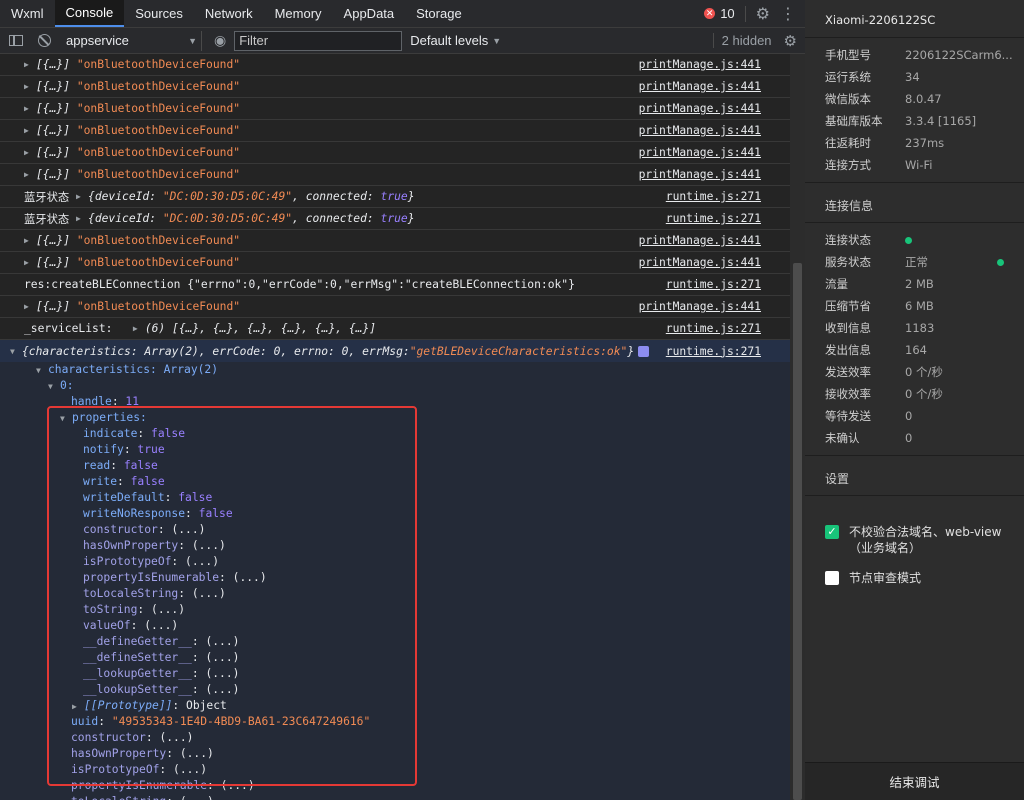 This screenshot has height=800, width=1024. What do you see at coordinates (832, 578) in the screenshot?
I see `checkbox-unchecked-icon` at bounding box center [832, 578].